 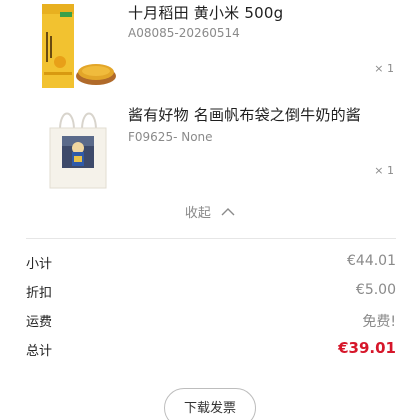 I want to click on shipping-value: 免费!, so click(x=379, y=322).